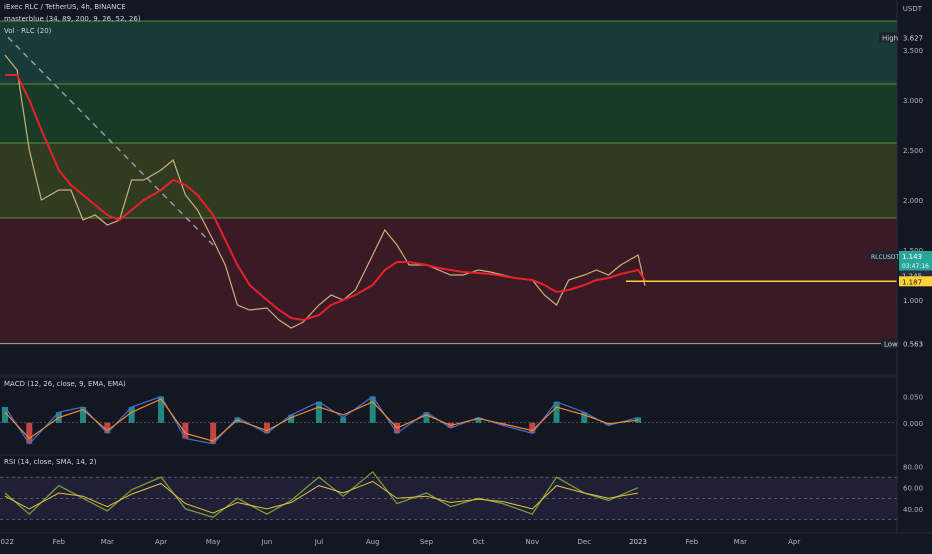  What do you see at coordinates (913, 301) in the screenshot?
I see `price-axis-tick: 1.000` at bounding box center [913, 301].